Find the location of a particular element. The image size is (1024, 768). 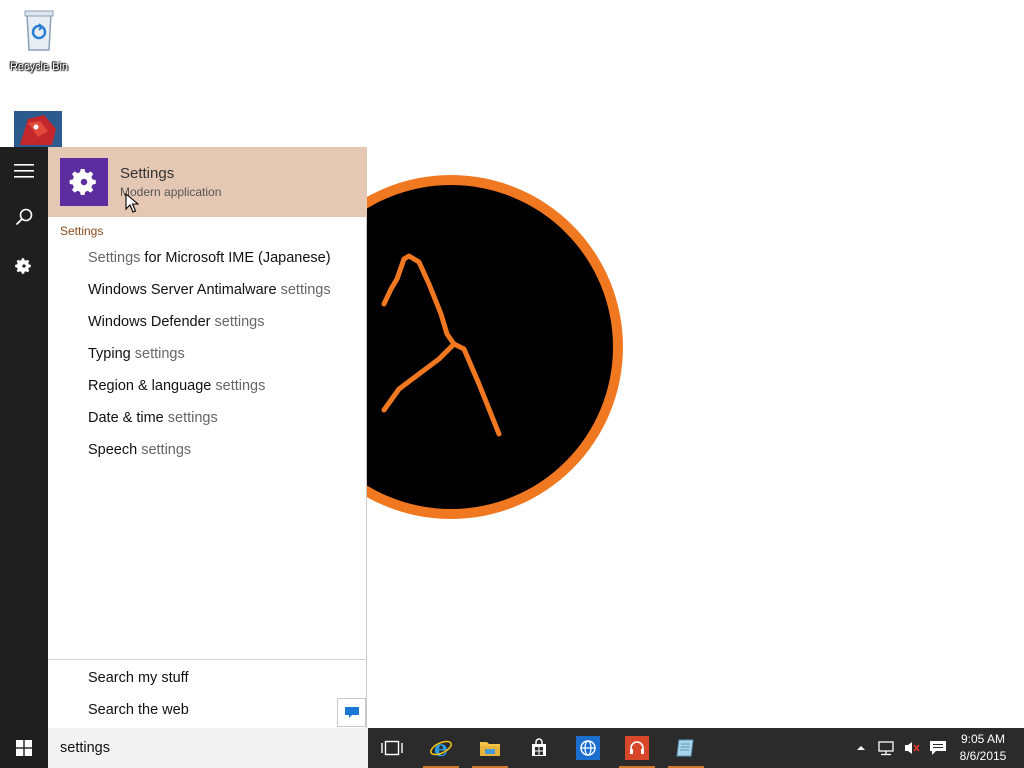

taskbar: settings e 9:05 AM 8/6/2015 is located at coordinates (512, 748).